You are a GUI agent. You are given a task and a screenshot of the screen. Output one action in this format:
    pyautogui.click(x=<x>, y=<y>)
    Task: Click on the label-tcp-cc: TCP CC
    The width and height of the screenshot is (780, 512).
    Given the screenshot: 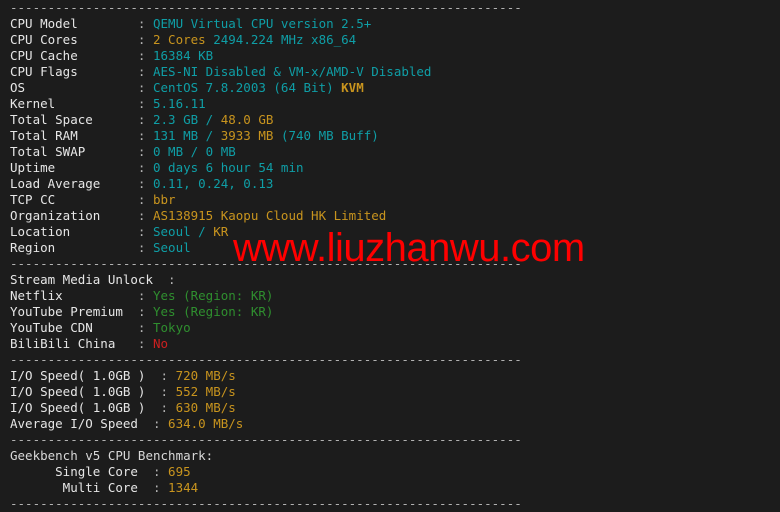 What is the action you would take?
    pyautogui.click(x=63, y=199)
    